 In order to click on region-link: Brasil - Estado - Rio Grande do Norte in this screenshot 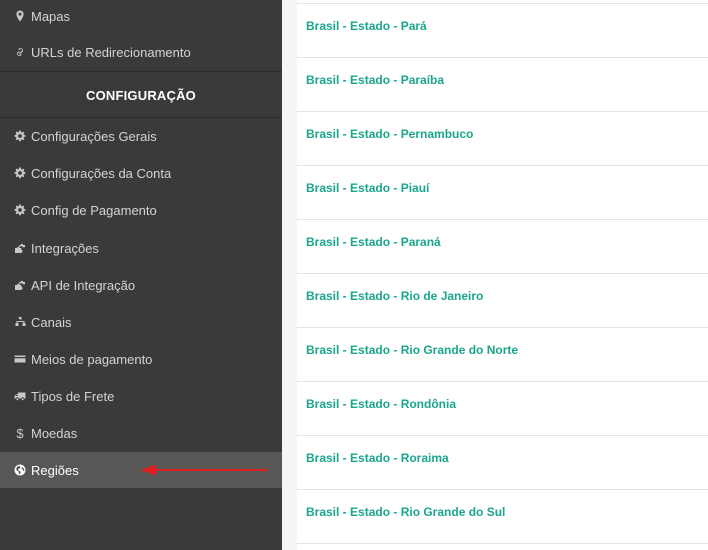, I will do `click(412, 350)`.